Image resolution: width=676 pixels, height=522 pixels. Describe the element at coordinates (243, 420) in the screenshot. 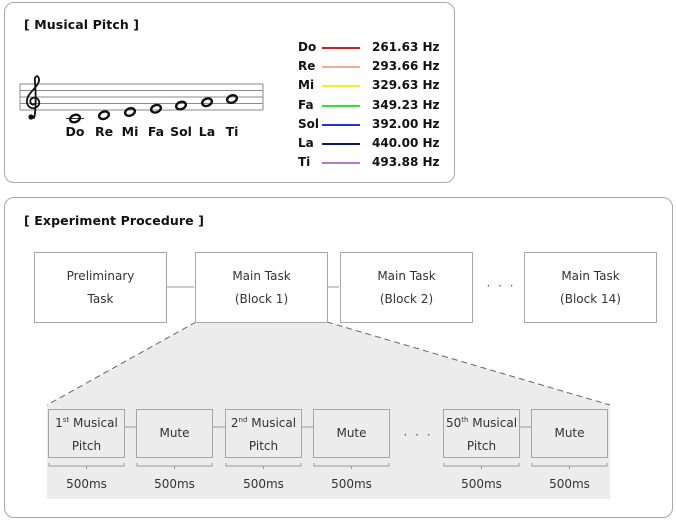

I see `ordinal-suffix: nd` at that location.